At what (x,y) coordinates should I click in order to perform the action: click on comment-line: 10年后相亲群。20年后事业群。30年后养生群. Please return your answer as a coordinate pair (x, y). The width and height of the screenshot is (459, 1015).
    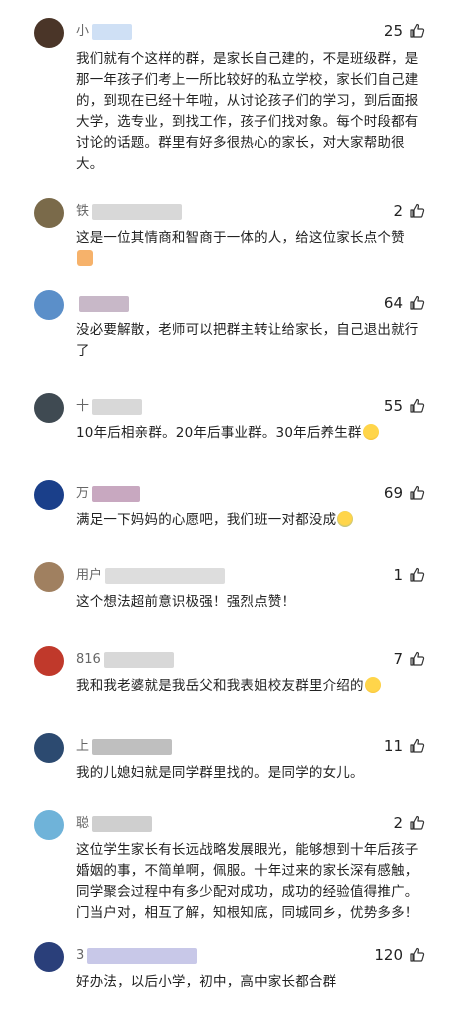
    Looking at the image, I should click on (253, 433).